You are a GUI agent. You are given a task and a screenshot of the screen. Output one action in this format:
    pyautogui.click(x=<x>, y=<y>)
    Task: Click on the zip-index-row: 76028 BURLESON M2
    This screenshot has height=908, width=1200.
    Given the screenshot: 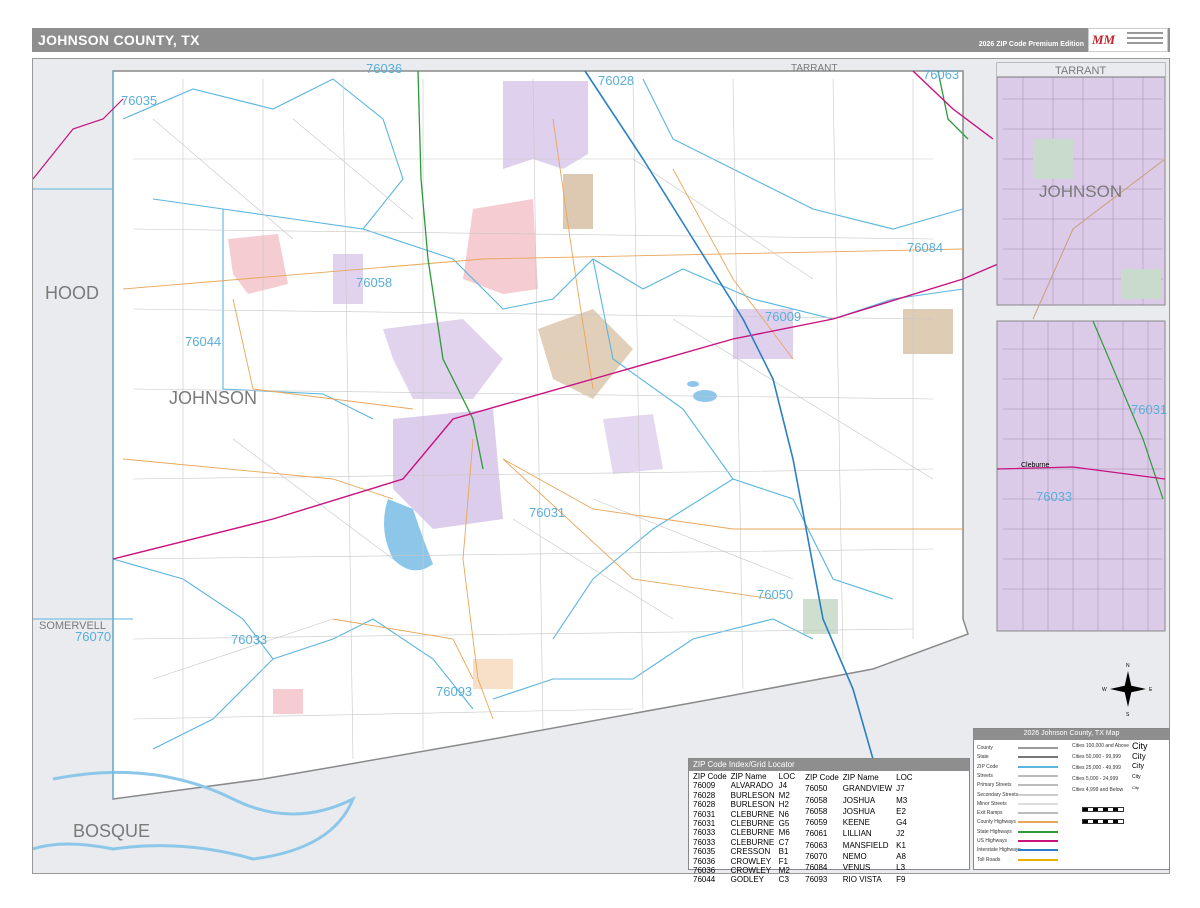 What is the action you would take?
    pyautogui.click(x=741, y=795)
    